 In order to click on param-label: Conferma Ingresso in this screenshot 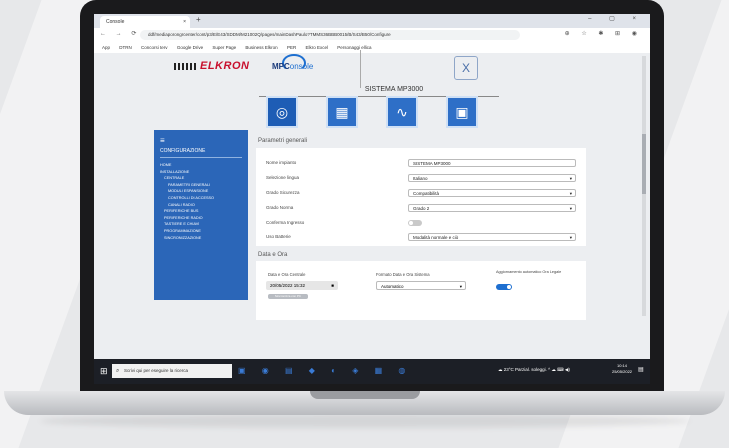, I will do `click(285, 222)`.